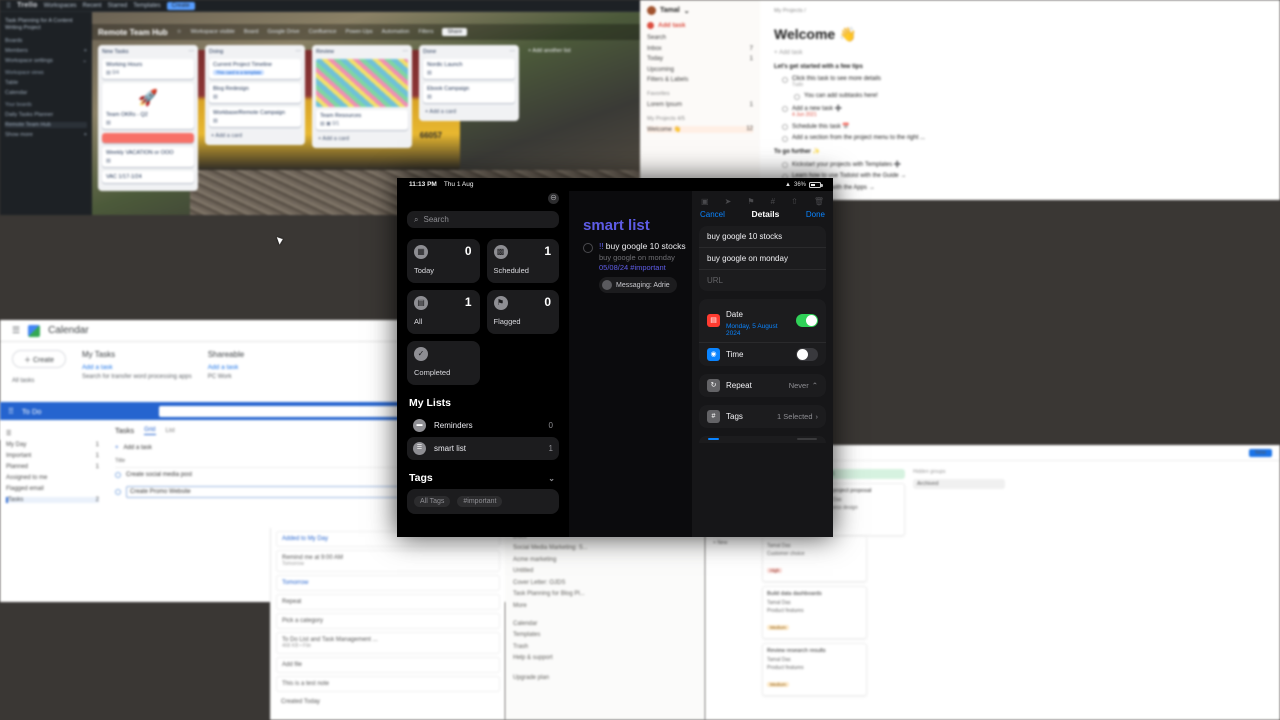  Describe the element at coordinates (388, 602) in the screenshot. I see `detail-repeat: Repeat` at that location.